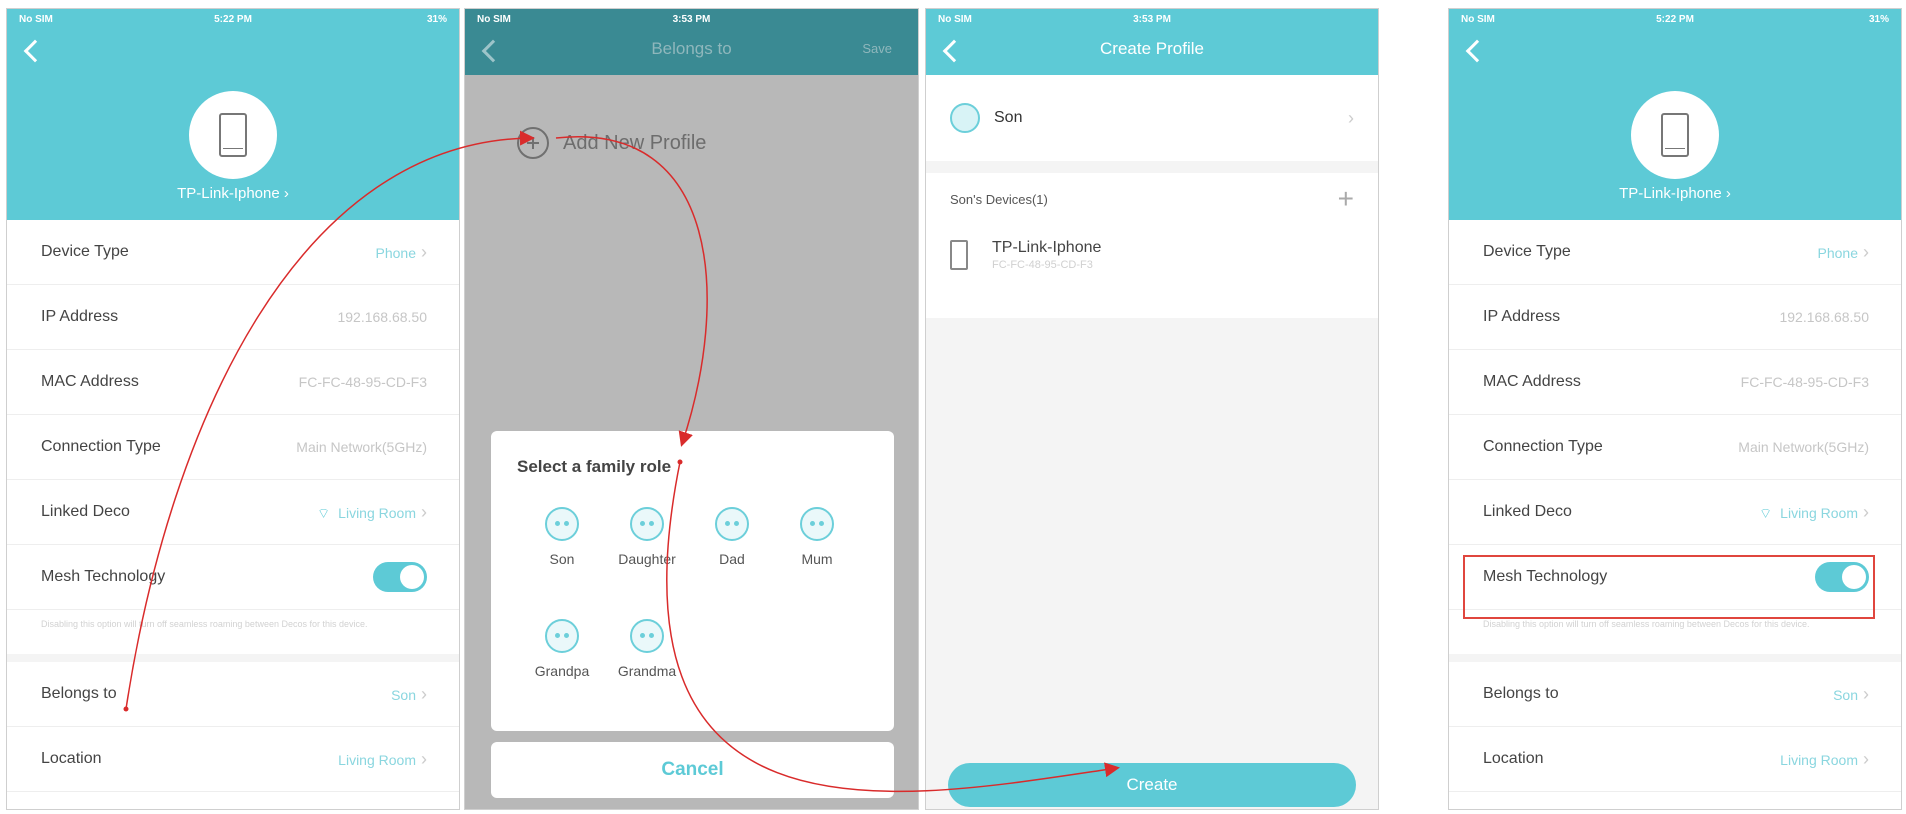  I want to click on mesh-toggle, so click(400, 577).